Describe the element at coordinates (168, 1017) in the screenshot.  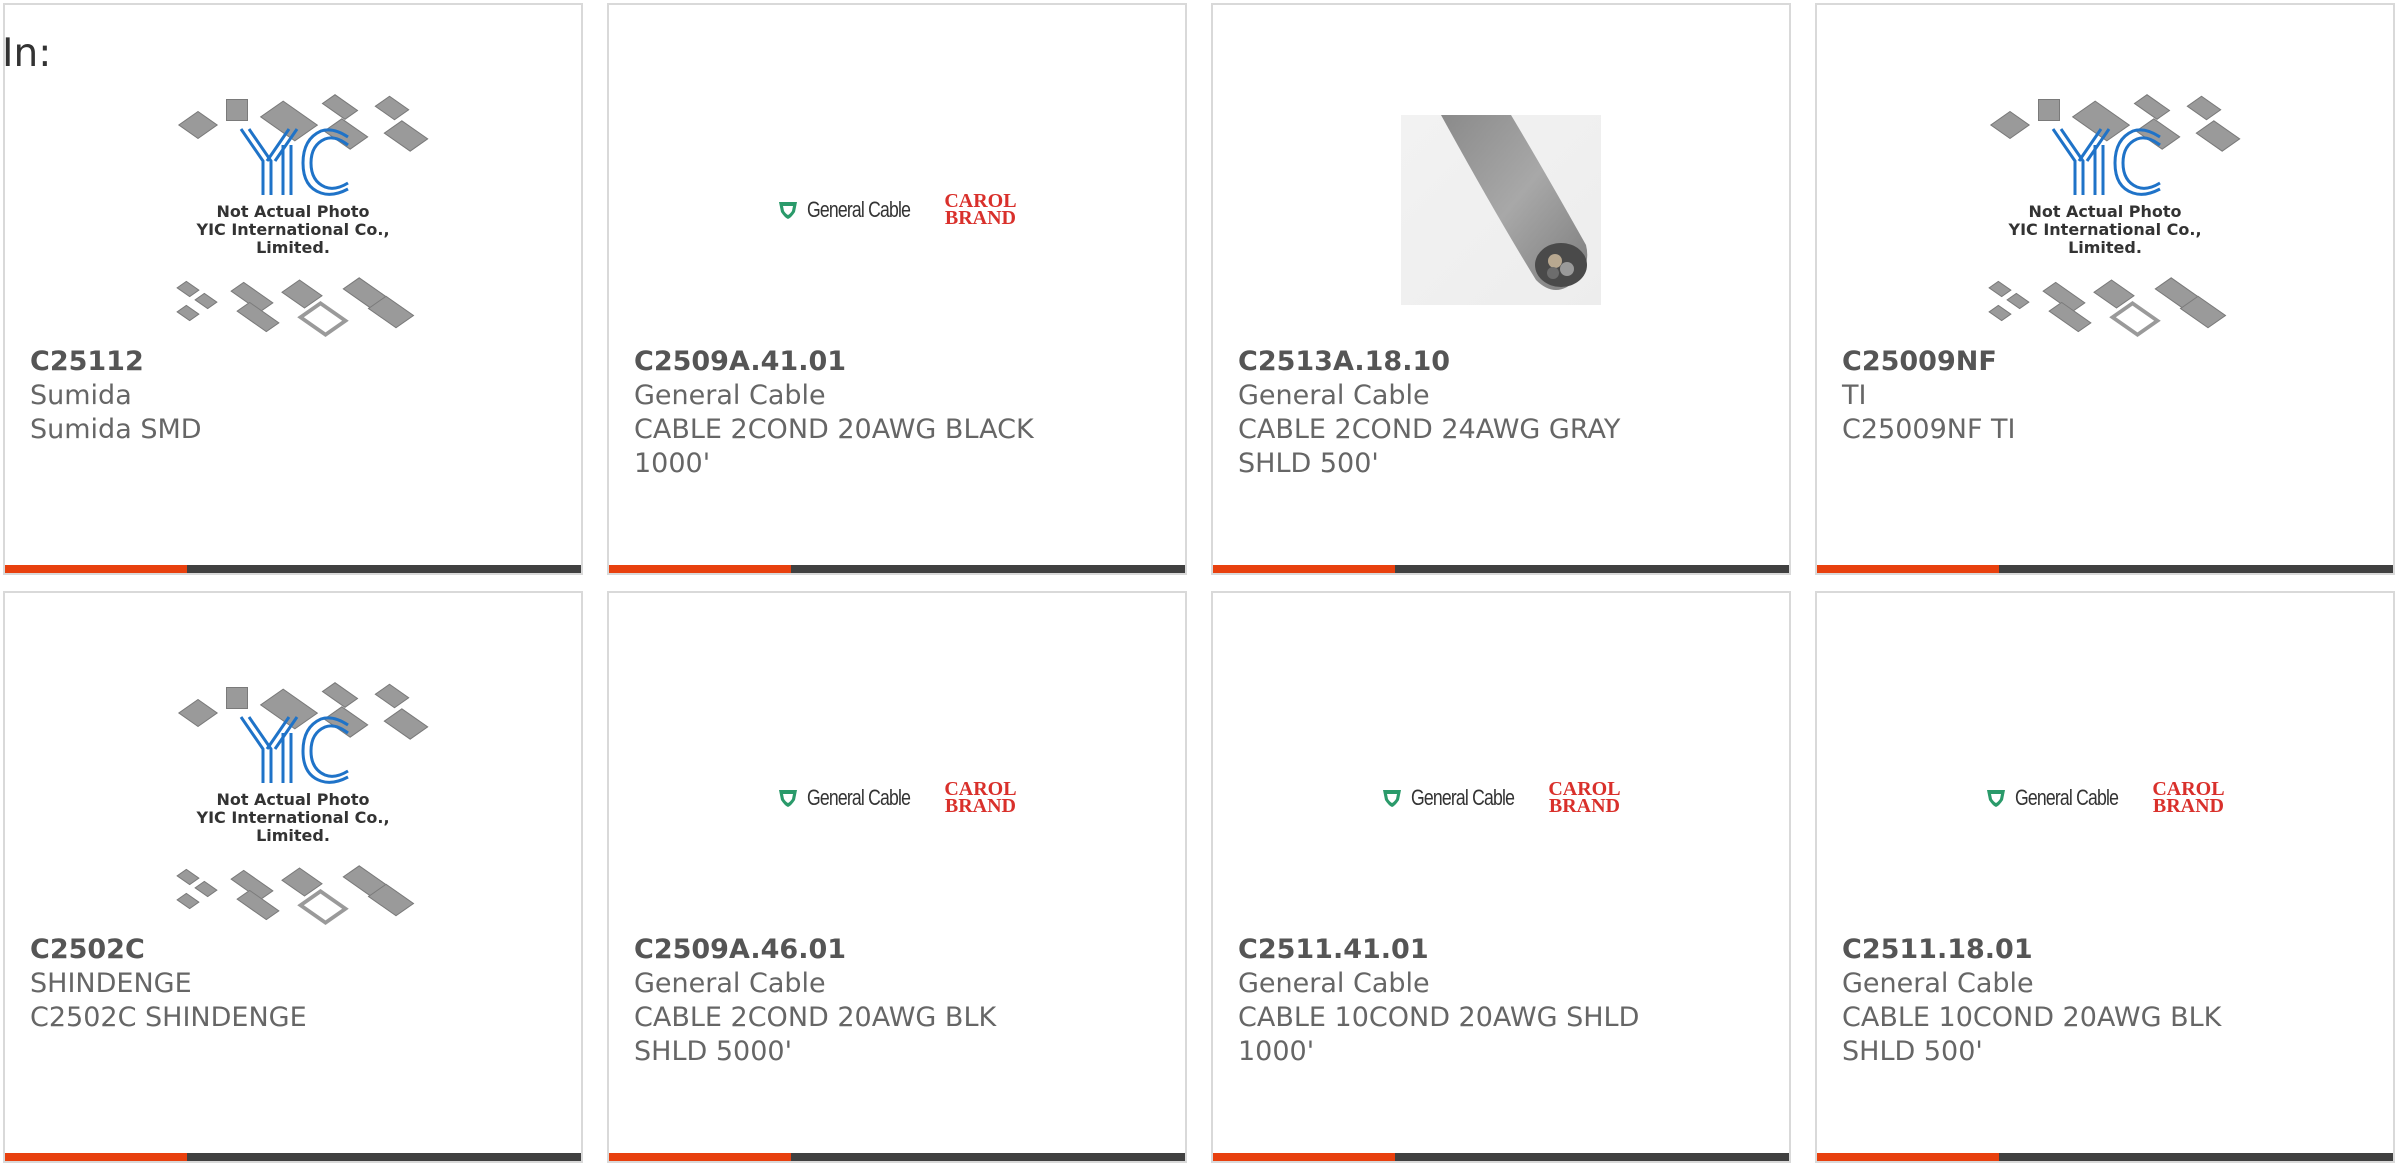
I see `product-description: C2502C SHINDENGE` at that location.